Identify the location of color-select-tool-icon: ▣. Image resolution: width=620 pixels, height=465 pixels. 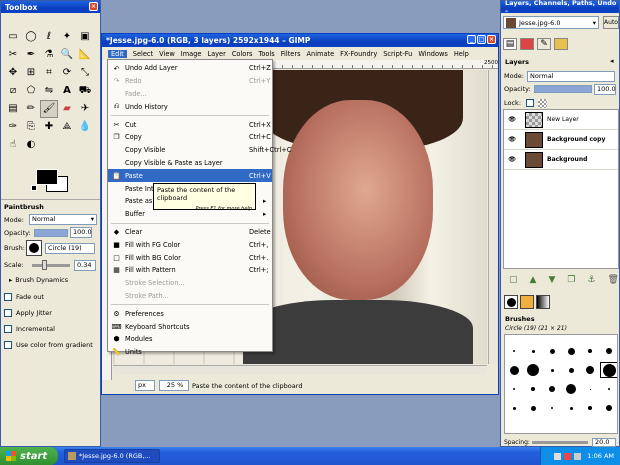
(85, 37).